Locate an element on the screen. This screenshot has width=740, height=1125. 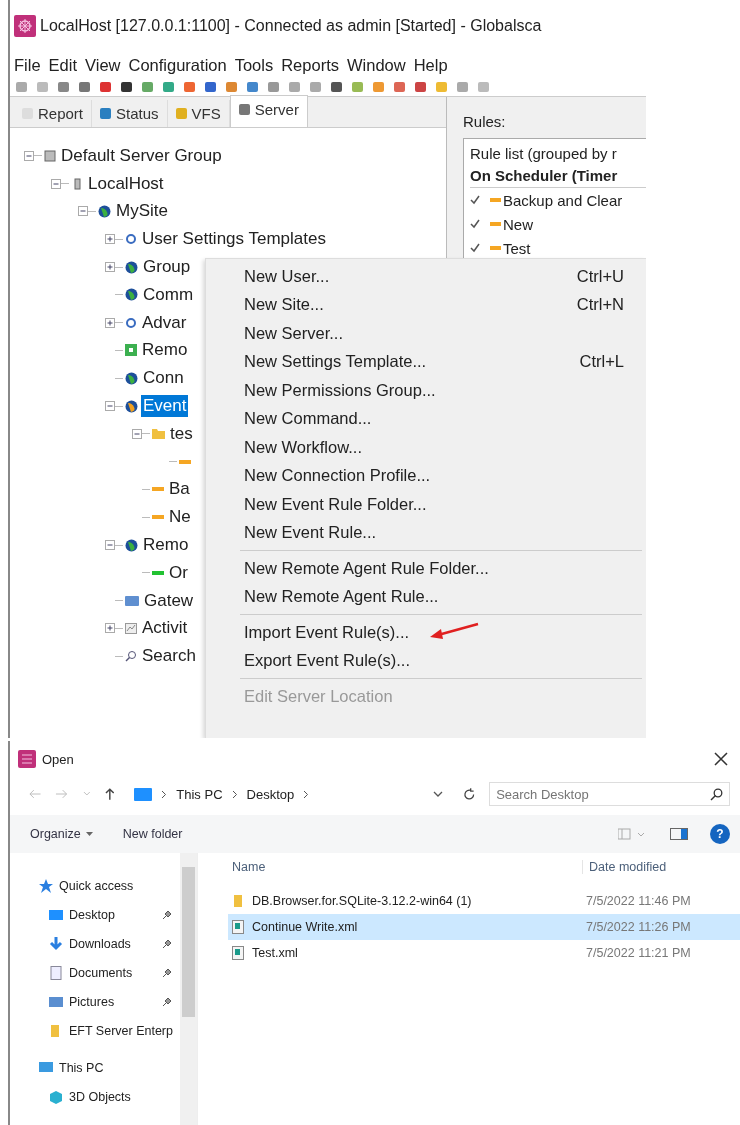
ring-icon is located at coordinates (131, 322).